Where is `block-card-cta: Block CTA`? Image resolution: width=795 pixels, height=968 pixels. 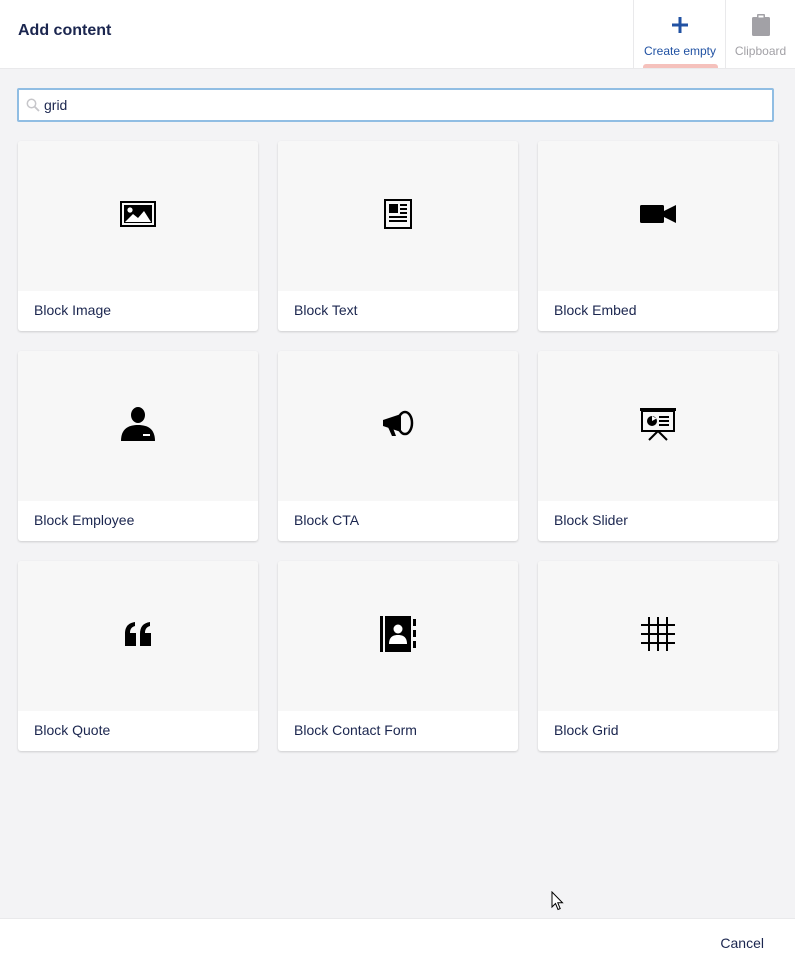 block-card-cta: Block CTA is located at coordinates (398, 446).